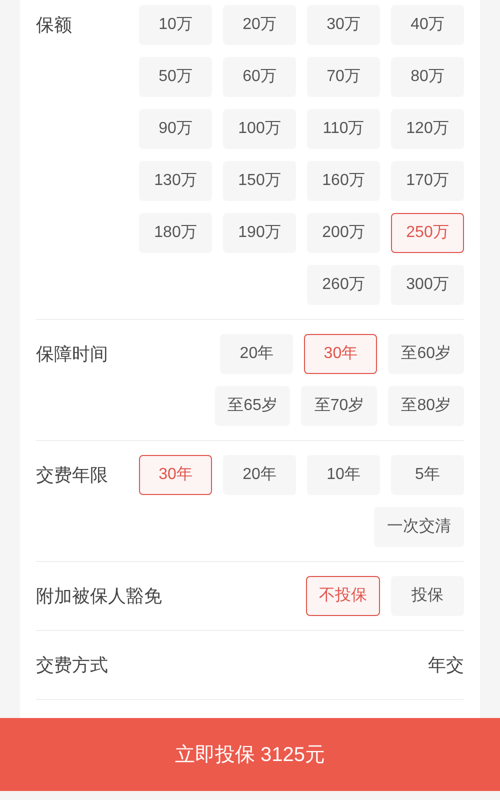  Describe the element at coordinates (252, 406) in the screenshot. I see `option-button: 至65岁` at that location.